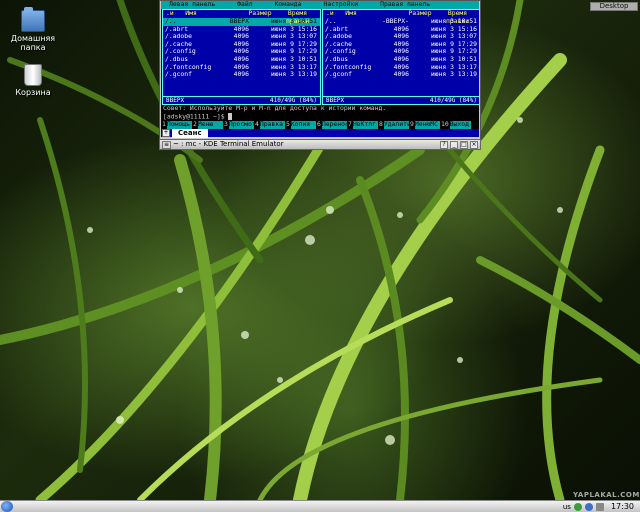 The image size is (640, 512). Describe the element at coordinates (33, 38) in the screenshot. I see `home-folder-label-1: Домашняя` at that location.